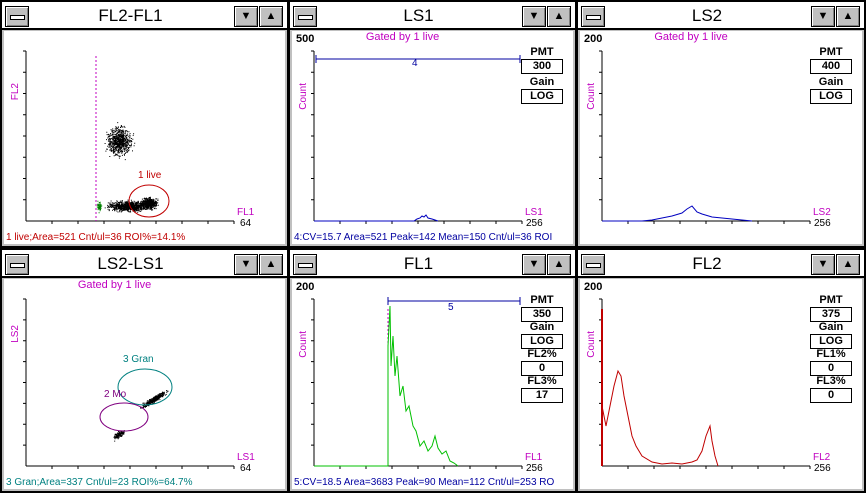 This screenshot has height=493, width=866. I want to click on fl3-comp-value: 0, so click(831, 395).